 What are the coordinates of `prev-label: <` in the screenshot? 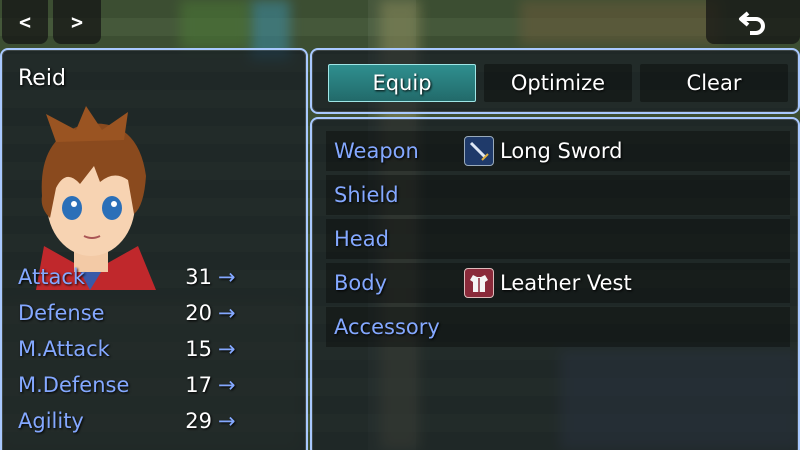 It's located at (25, 22).